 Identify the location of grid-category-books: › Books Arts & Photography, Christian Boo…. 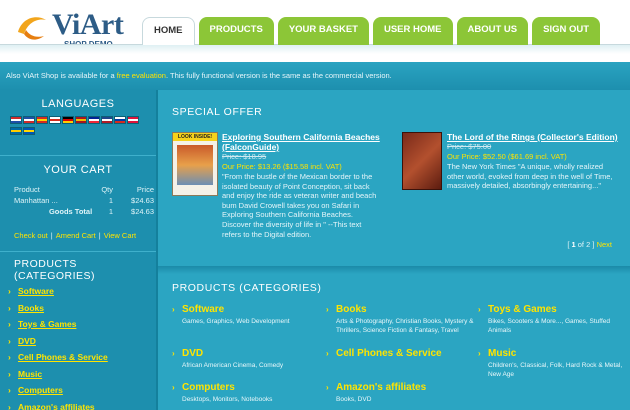
(401, 319).